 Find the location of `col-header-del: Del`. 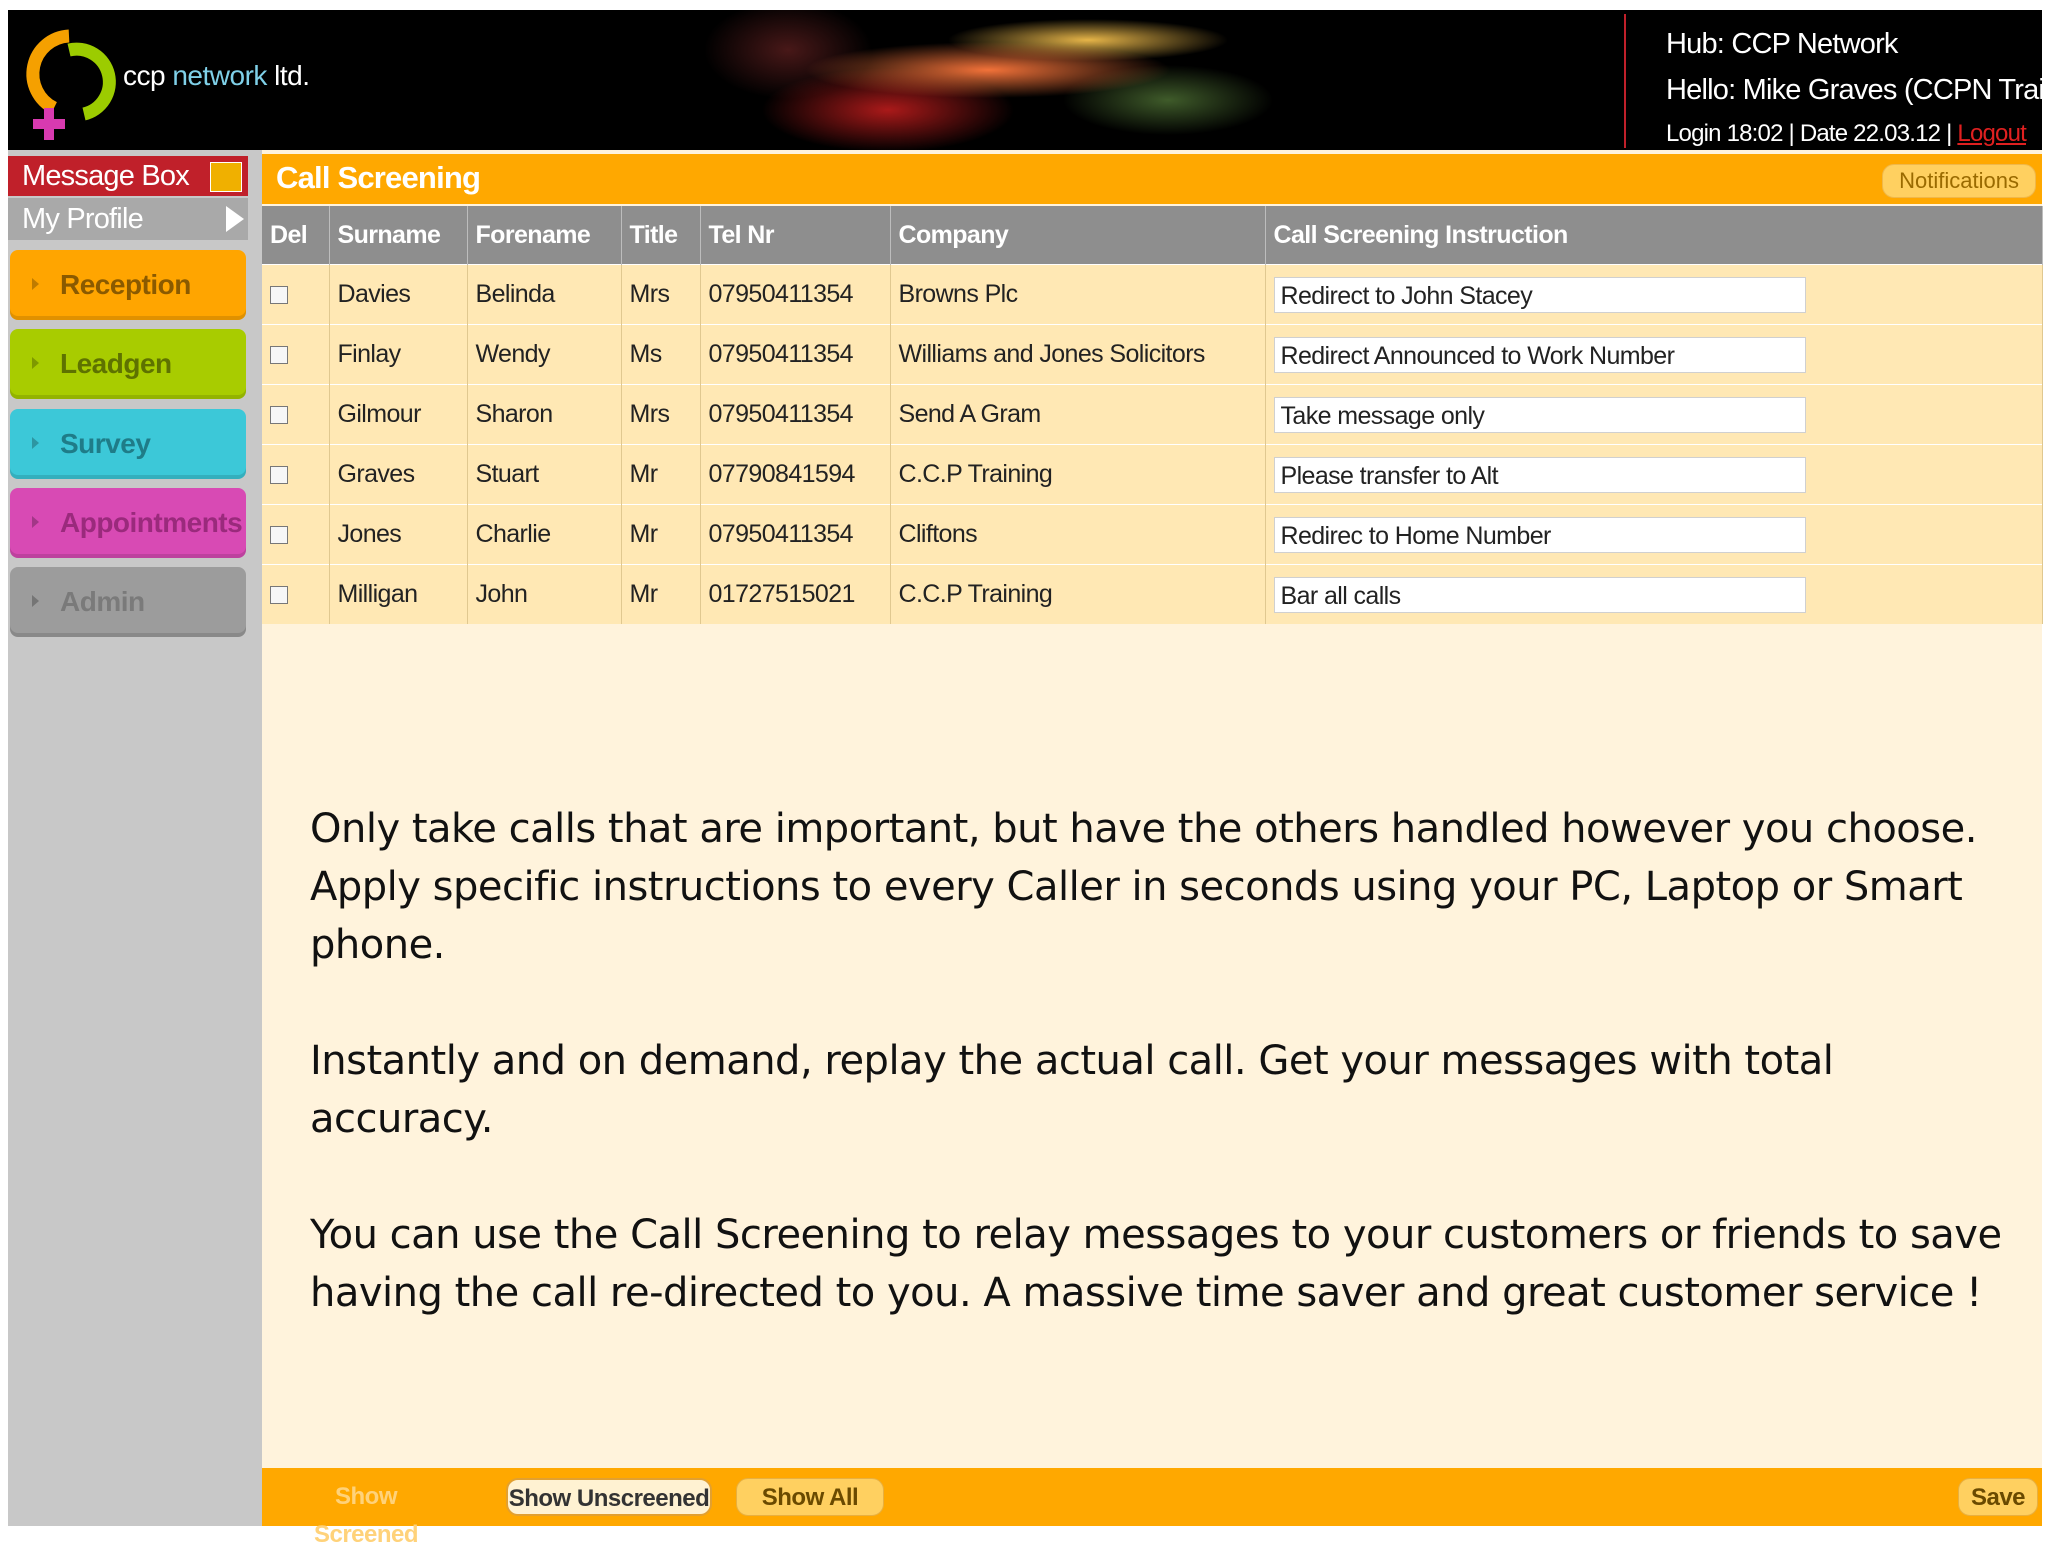

col-header-del: Del is located at coordinates (296, 235).